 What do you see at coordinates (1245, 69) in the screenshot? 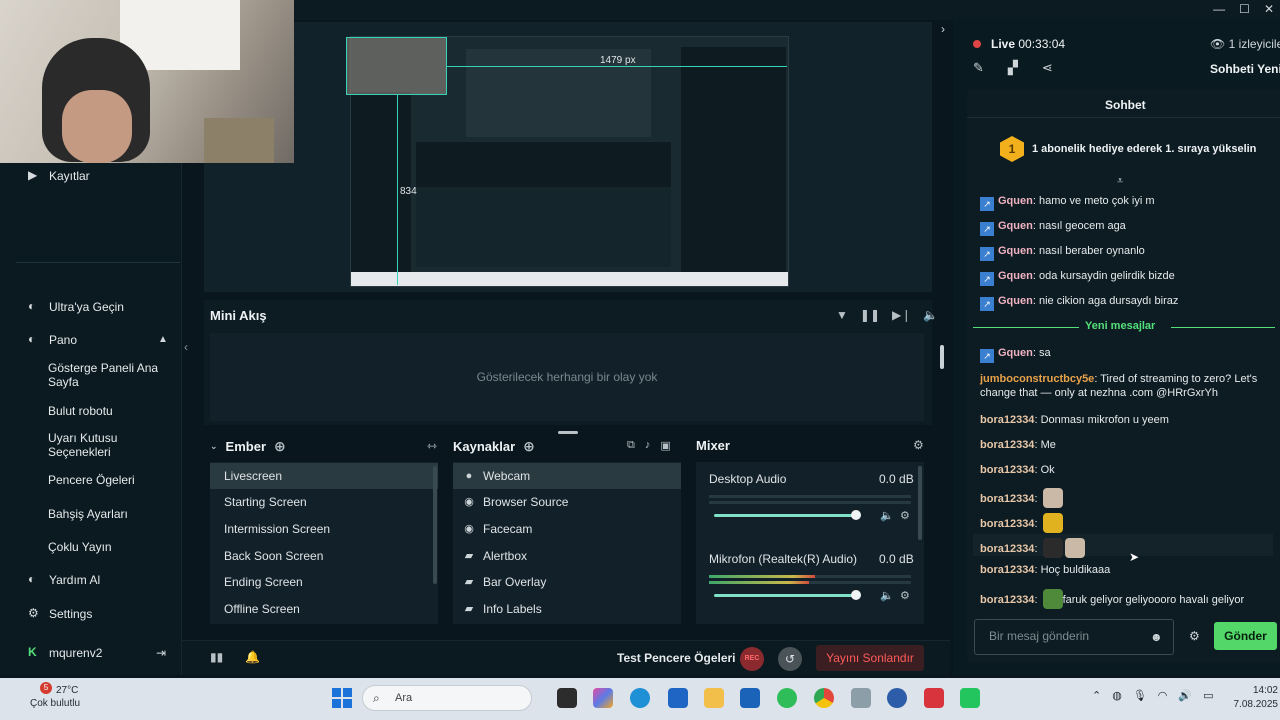
I see `refresh-chat-button: Sohbeti Yenile` at bounding box center [1245, 69].